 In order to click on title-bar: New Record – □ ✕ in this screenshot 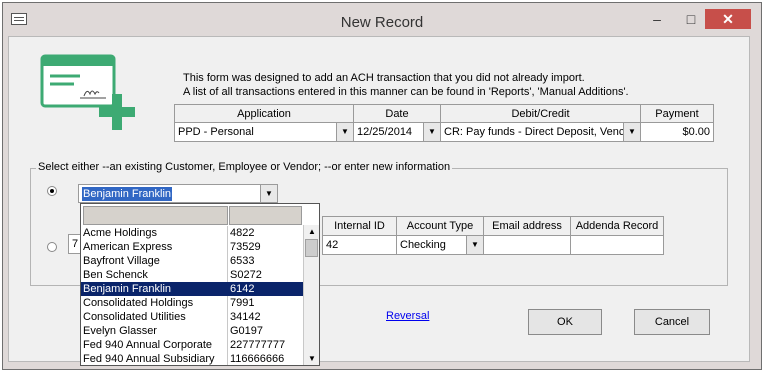, I will do `click(382, 21)`.